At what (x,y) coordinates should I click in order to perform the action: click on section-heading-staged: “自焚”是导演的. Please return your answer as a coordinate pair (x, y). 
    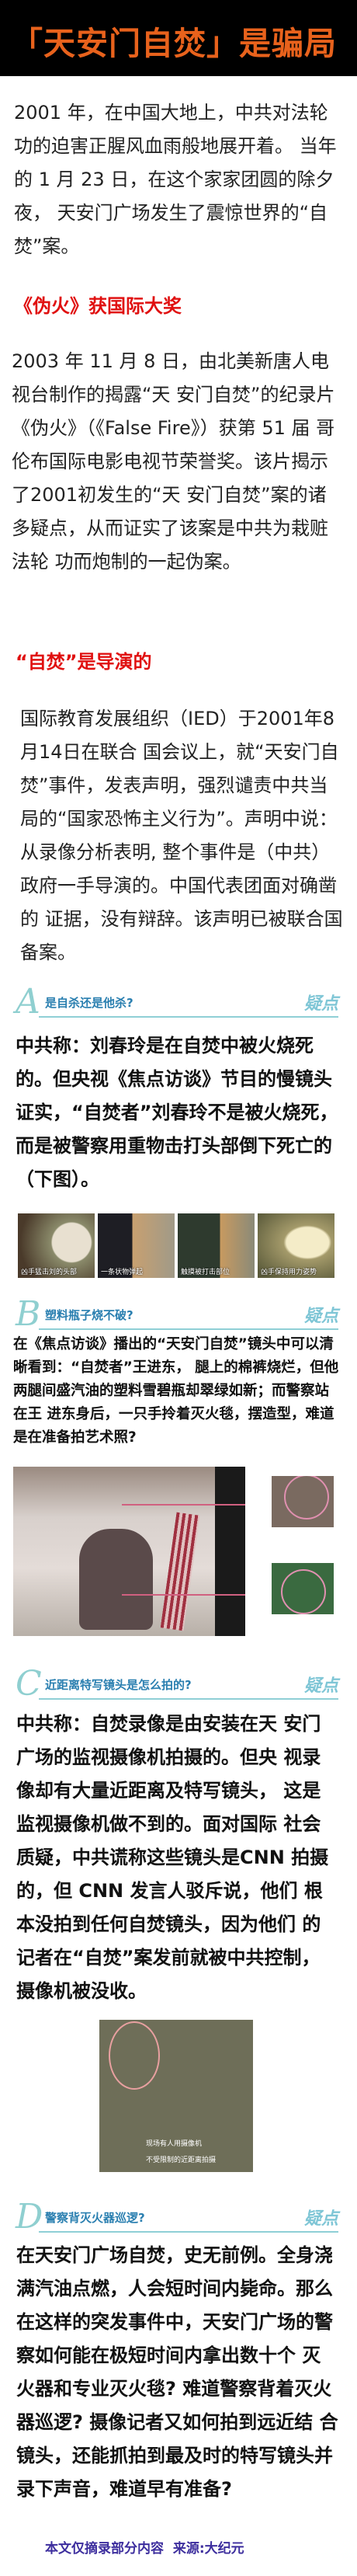
    Looking at the image, I should click on (84, 662).